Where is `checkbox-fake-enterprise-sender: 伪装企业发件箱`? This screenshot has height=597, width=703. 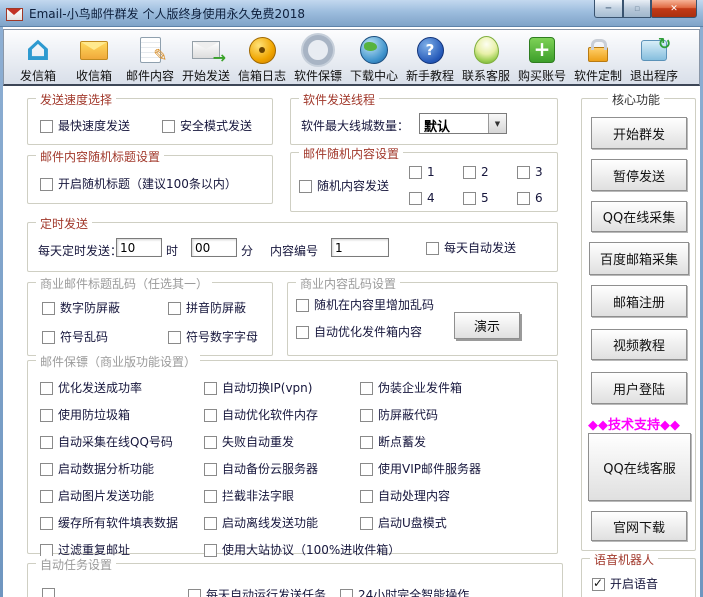 checkbox-fake-enterprise-sender: 伪装企业发件箱 is located at coordinates (420, 388).